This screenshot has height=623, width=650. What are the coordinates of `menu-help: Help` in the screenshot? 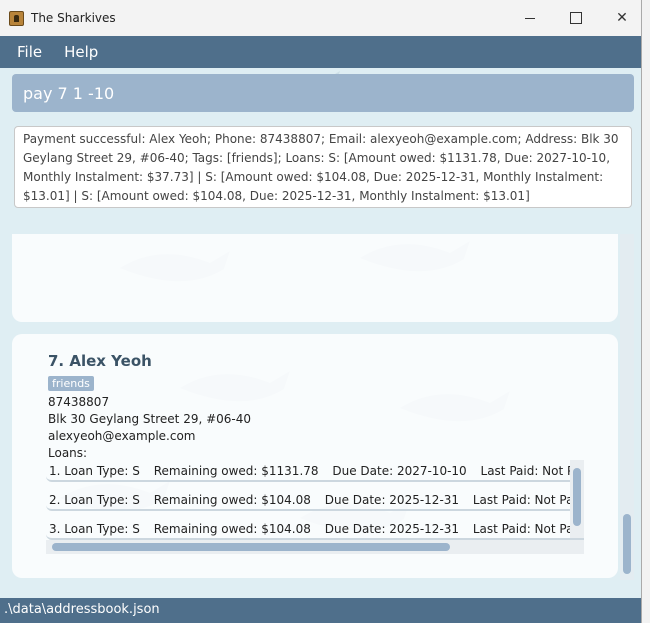 It's located at (81, 52).